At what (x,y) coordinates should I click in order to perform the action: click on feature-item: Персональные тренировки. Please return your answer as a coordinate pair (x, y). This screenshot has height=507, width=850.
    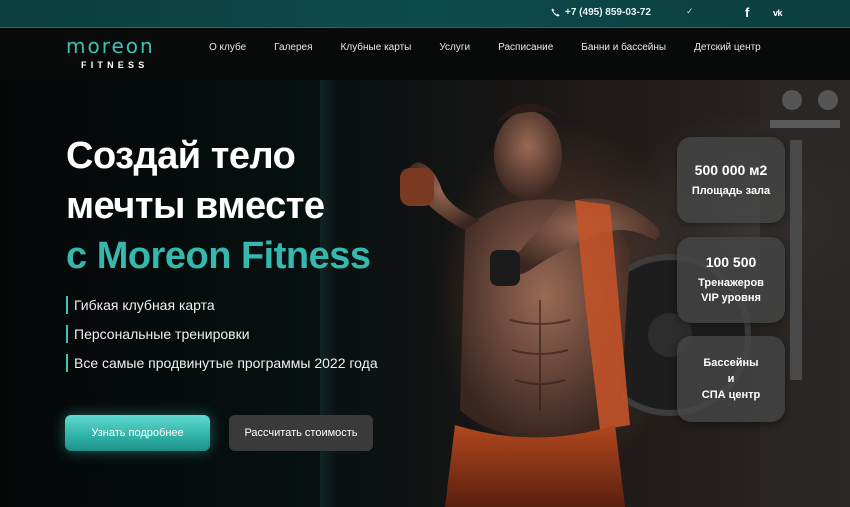
    Looking at the image, I should click on (222, 334).